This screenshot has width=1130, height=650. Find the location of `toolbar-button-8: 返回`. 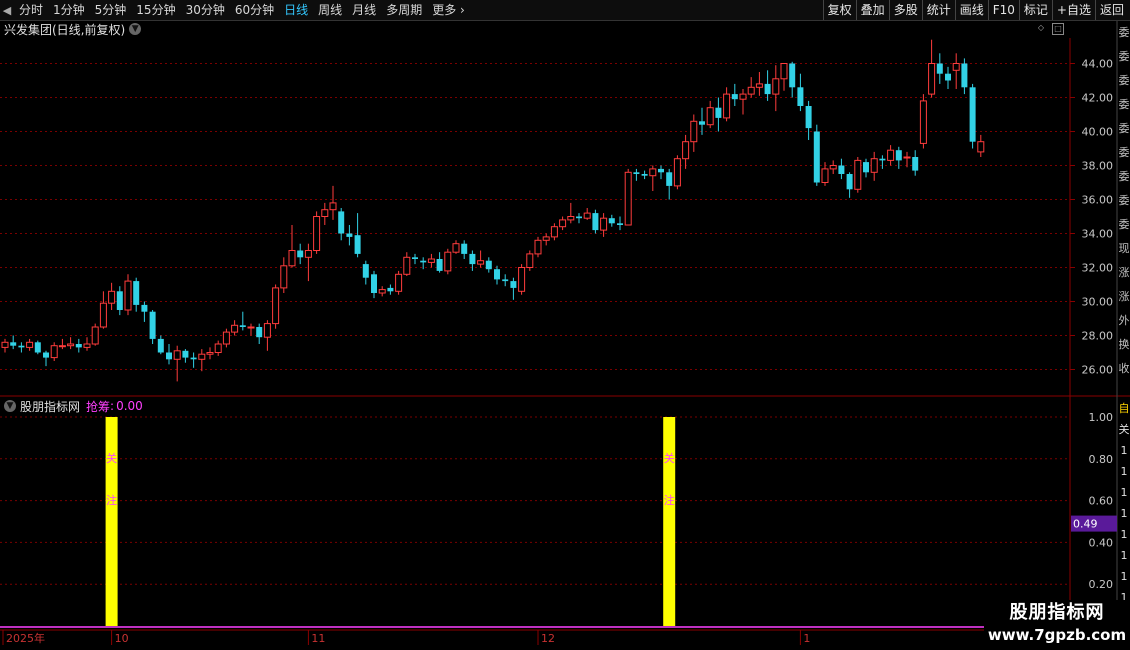

toolbar-button-8: 返回 is located at coordinates (1112, 10).